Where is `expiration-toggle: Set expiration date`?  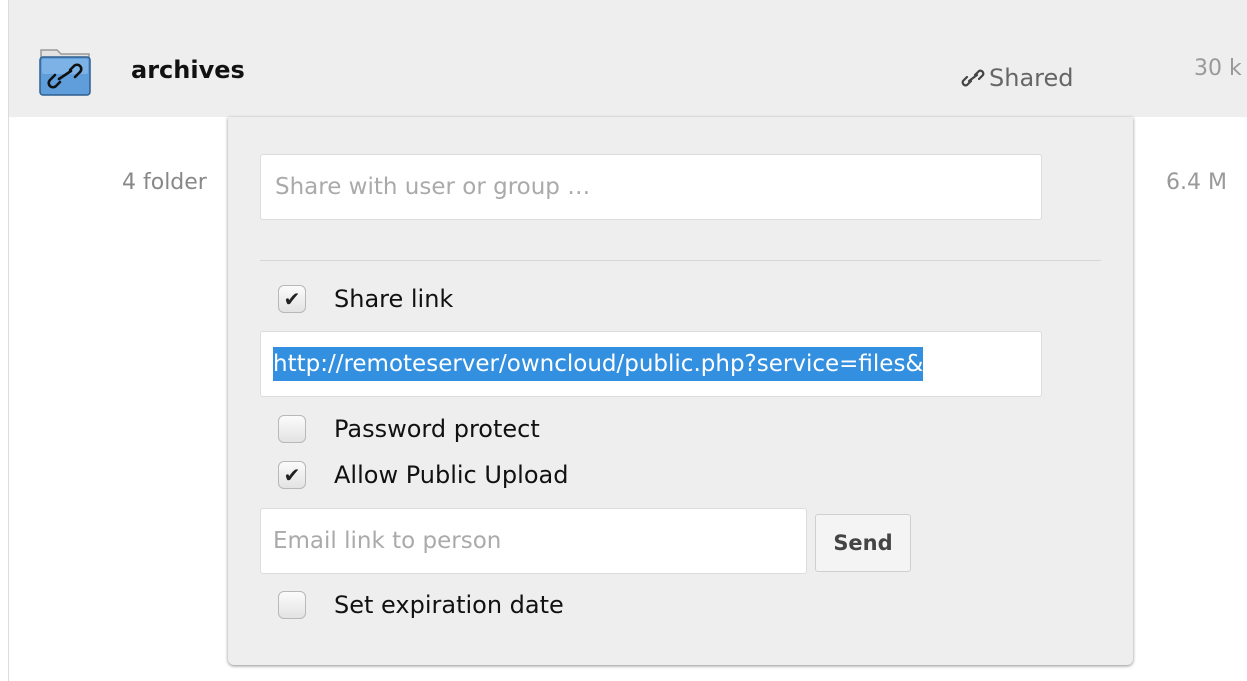 expiration-toggle: Set expiration date is located at coordinates (421, 605).